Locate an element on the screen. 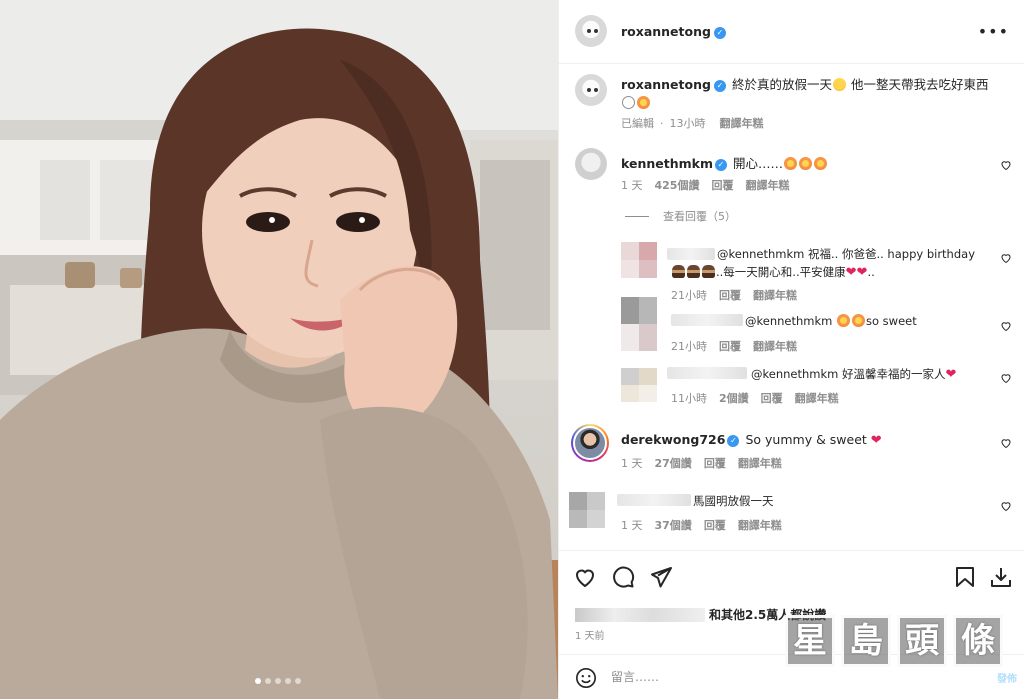 The height and width of the screenshot is (699, 1024). reply-text-line2: ..每一天開心和..平安健康❤❤.. is located at coordinates (773, 272).